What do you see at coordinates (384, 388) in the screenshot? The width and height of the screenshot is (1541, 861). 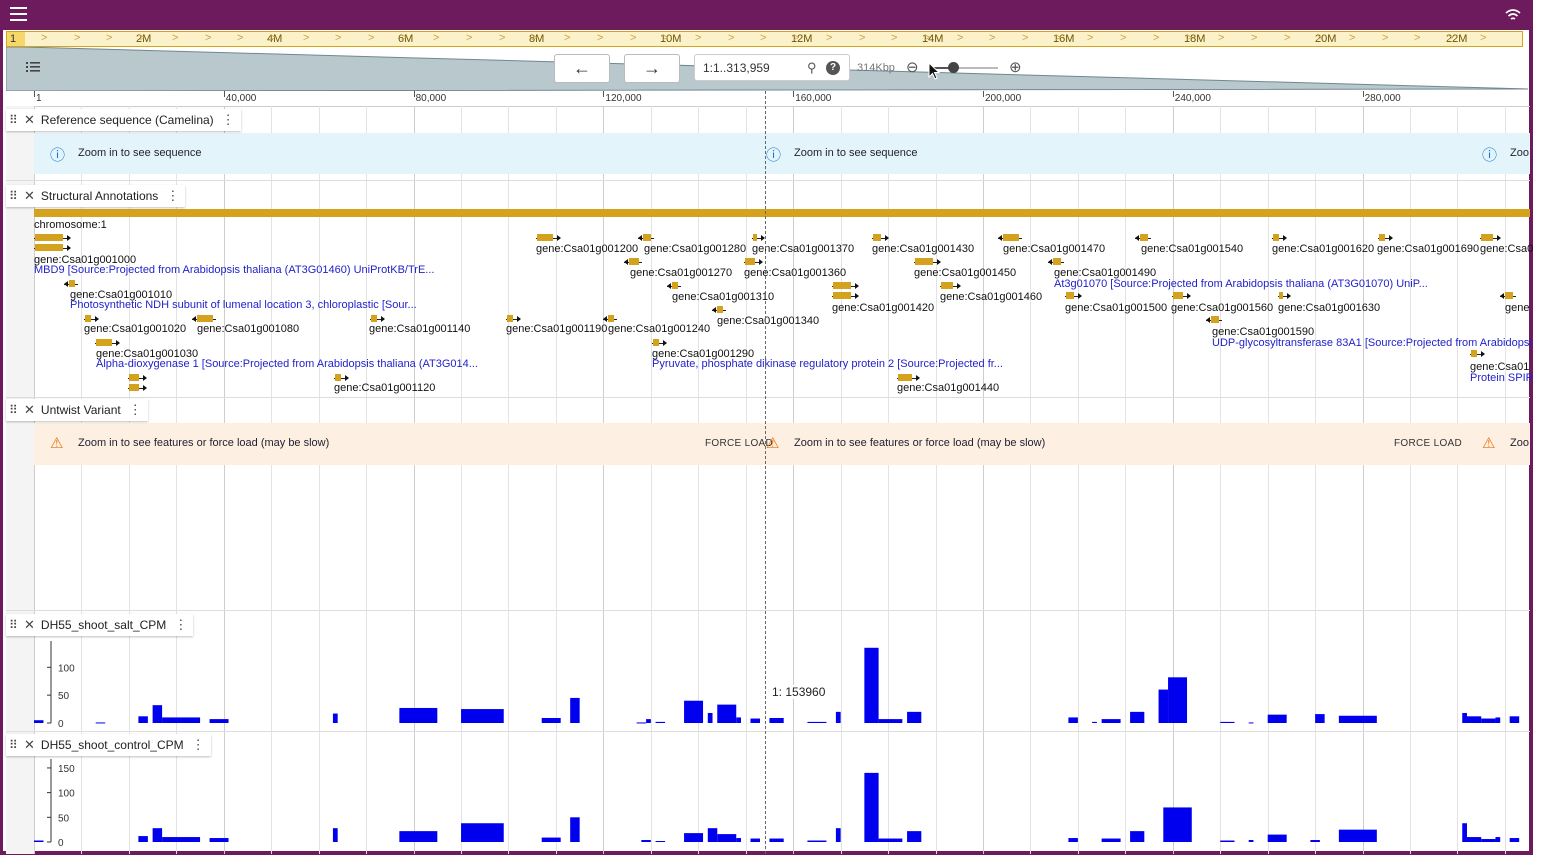 I see `gene-label: gene:Csa01g001120` at bounding box center [384, 388].